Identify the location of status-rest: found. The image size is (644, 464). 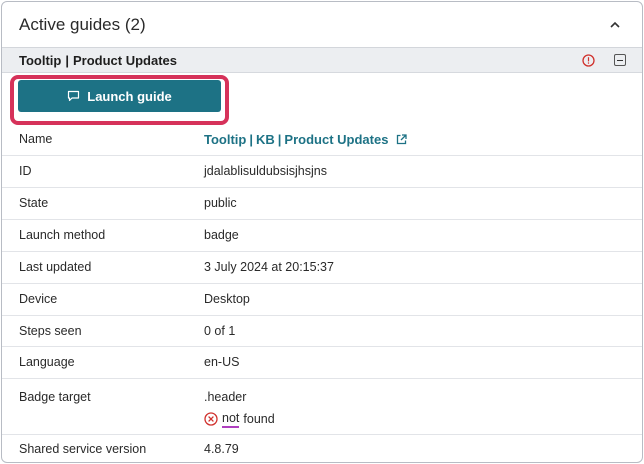
(259, 419).